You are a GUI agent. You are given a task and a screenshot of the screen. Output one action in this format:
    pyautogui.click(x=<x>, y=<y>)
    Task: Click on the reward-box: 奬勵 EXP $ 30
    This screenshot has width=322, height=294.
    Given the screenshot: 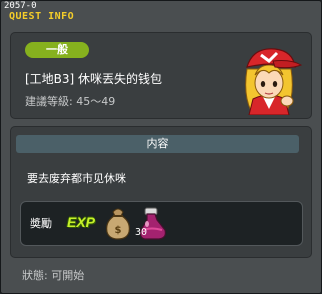 What is the action you would take?
    pyautogui.click(x=161, y=223)
    